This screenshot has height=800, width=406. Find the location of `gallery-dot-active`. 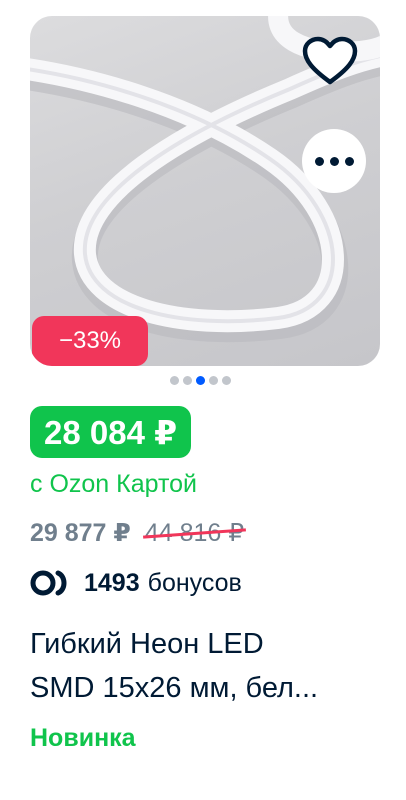

gallery-dot-active is located at coordinates (200, 380).